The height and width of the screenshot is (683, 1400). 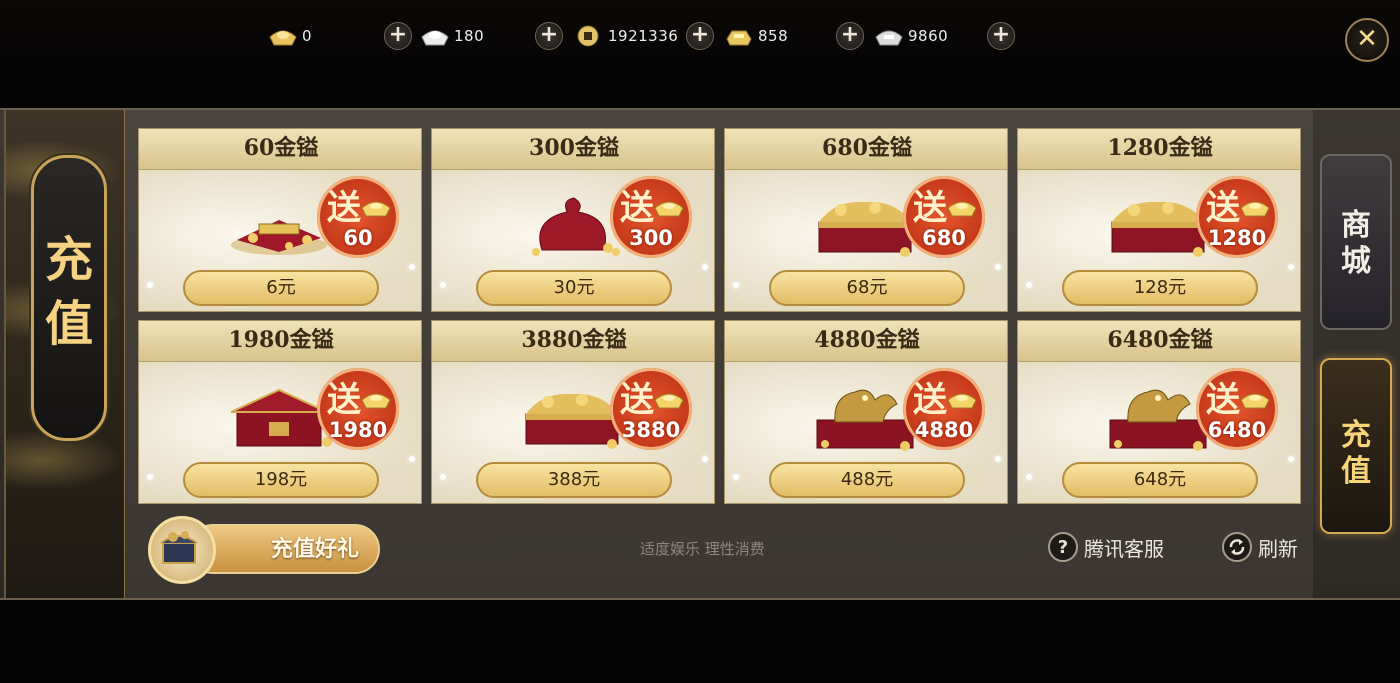 I want to click on bonus-badge: 送 1280, so click(x=1237, y=217).